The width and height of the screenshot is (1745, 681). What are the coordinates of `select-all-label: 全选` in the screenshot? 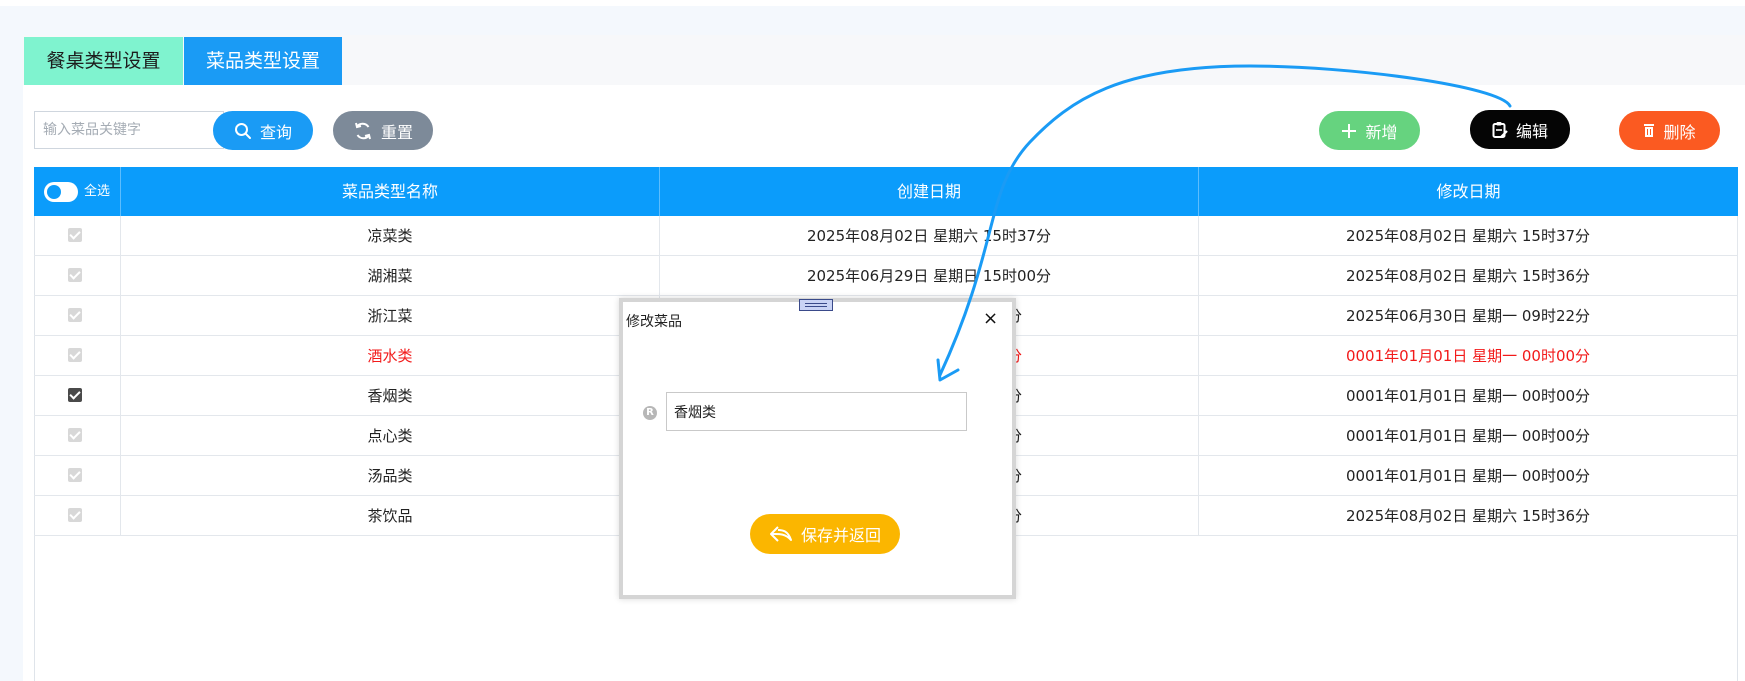 It's located at (97, 191).